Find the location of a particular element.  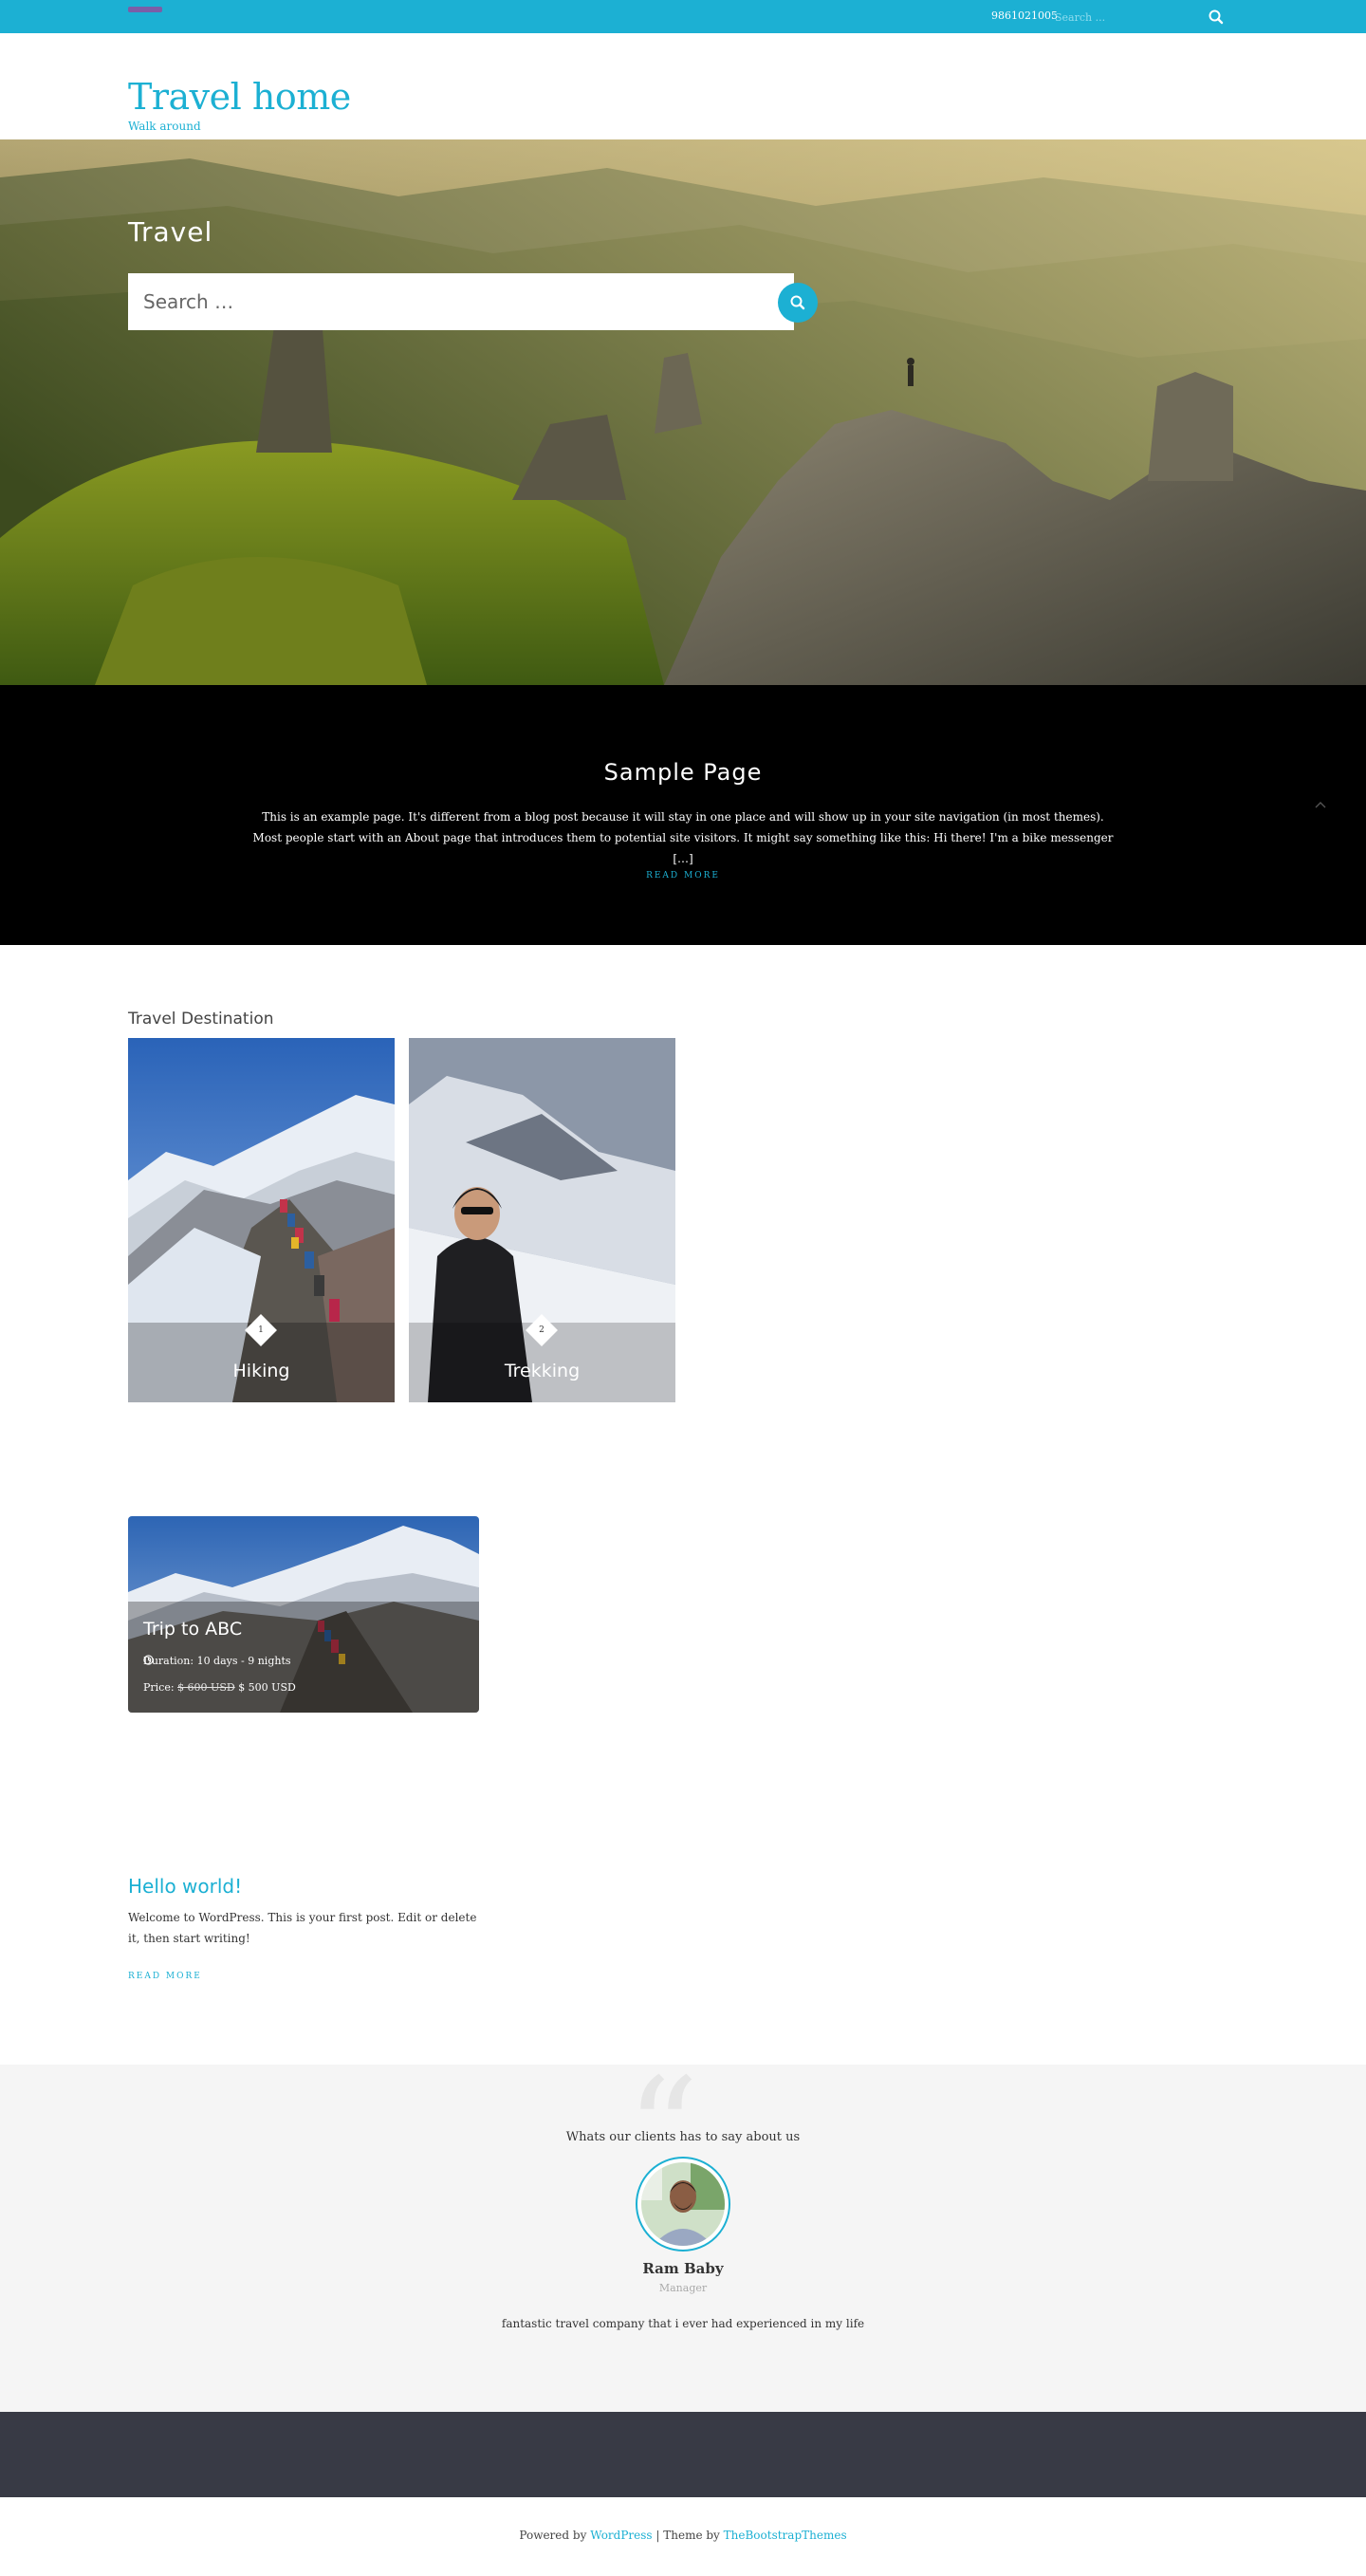

chevron-up-icon is located at coordinates (1320, 805).